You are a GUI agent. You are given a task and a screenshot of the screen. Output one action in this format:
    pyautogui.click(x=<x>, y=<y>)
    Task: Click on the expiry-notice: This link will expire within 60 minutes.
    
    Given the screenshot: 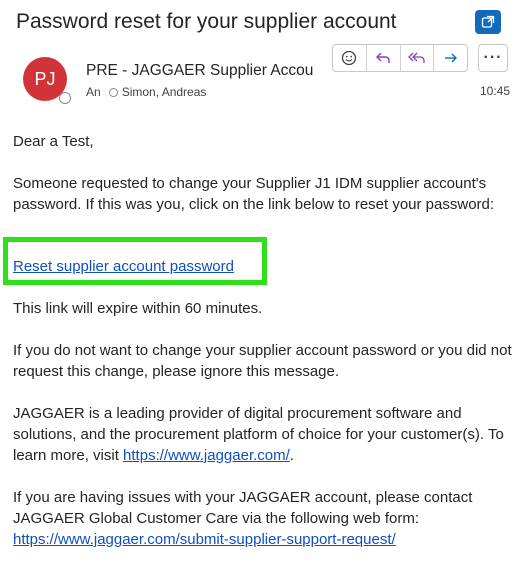 What is the action you would take?
    pyautogui.click(x=138, y=308)
    